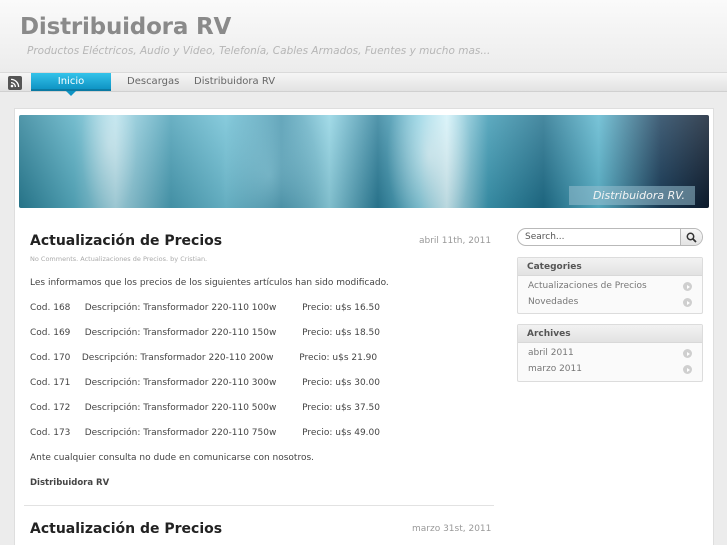  I want to click on archive-link: abril 2011, so click(610, 353).